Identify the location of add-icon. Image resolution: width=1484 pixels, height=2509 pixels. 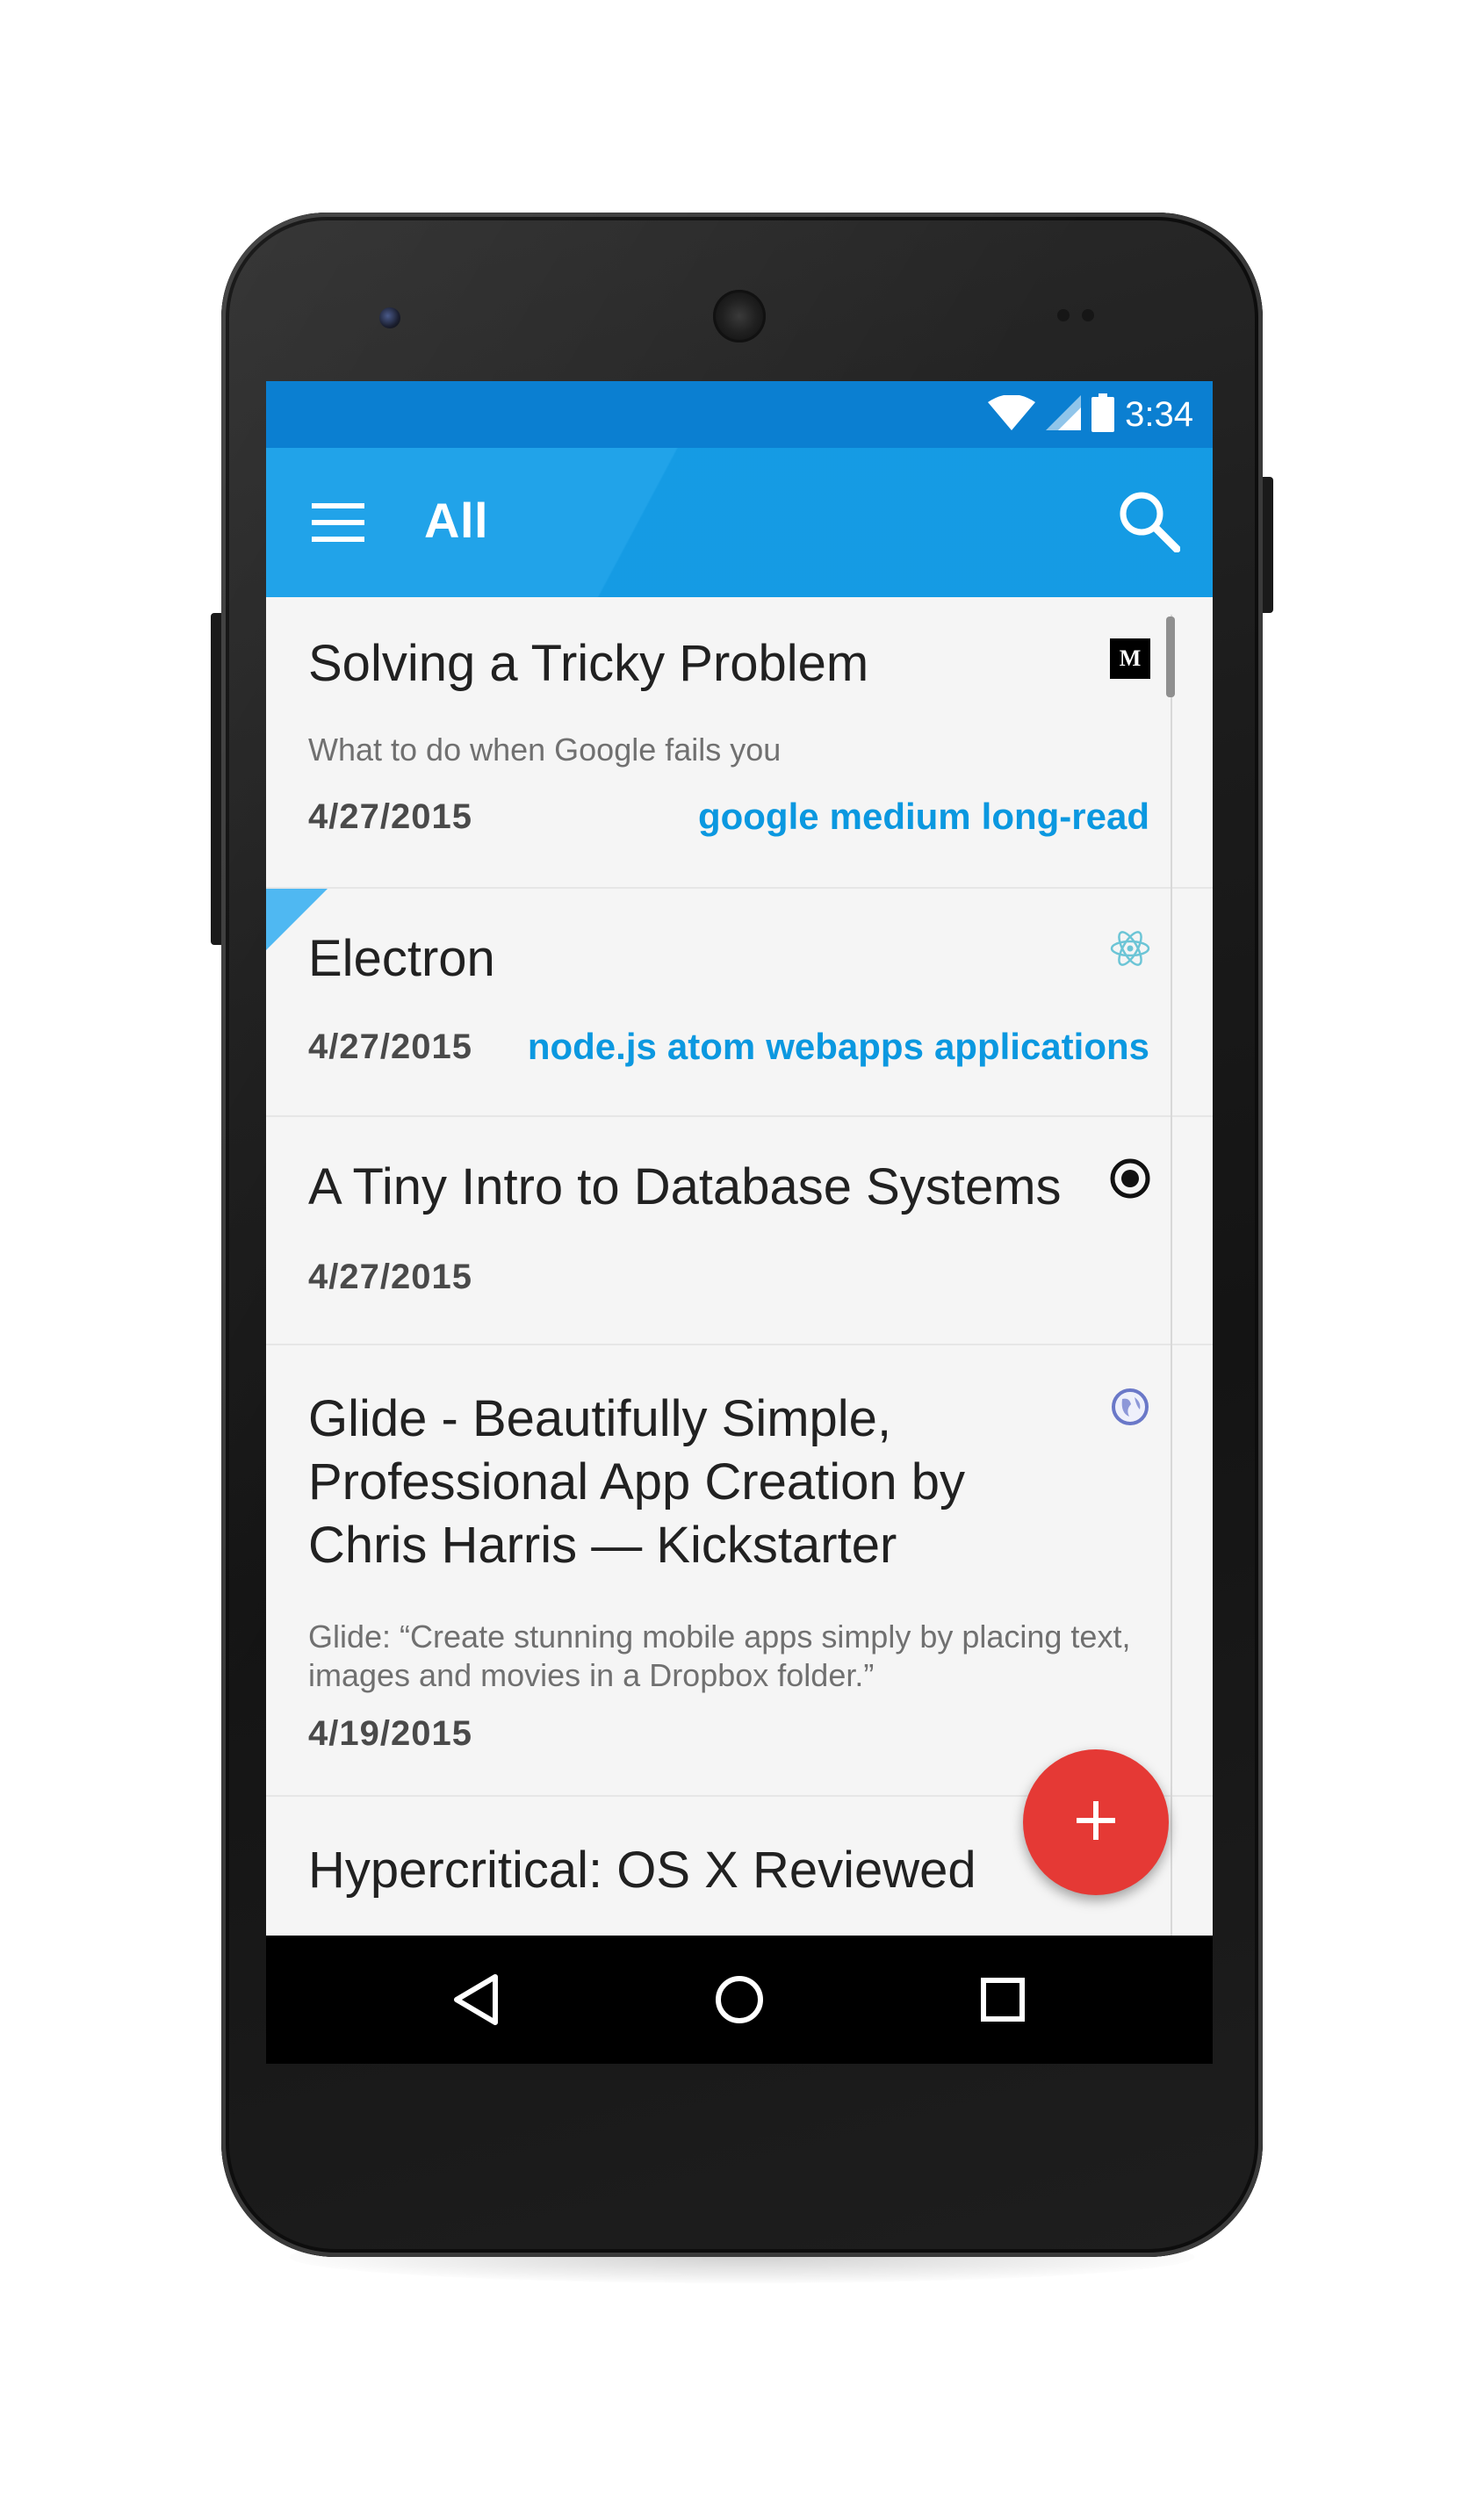
(1096, 1822).